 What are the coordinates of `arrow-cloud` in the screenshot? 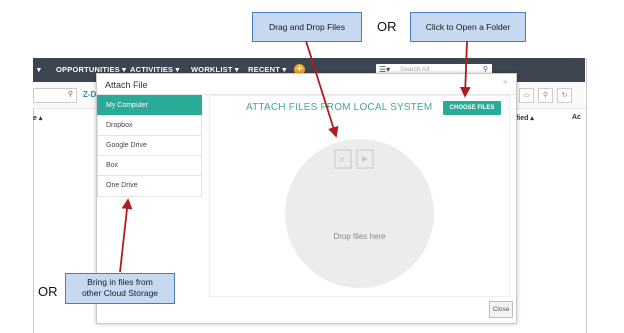 It's located at (126, 235).